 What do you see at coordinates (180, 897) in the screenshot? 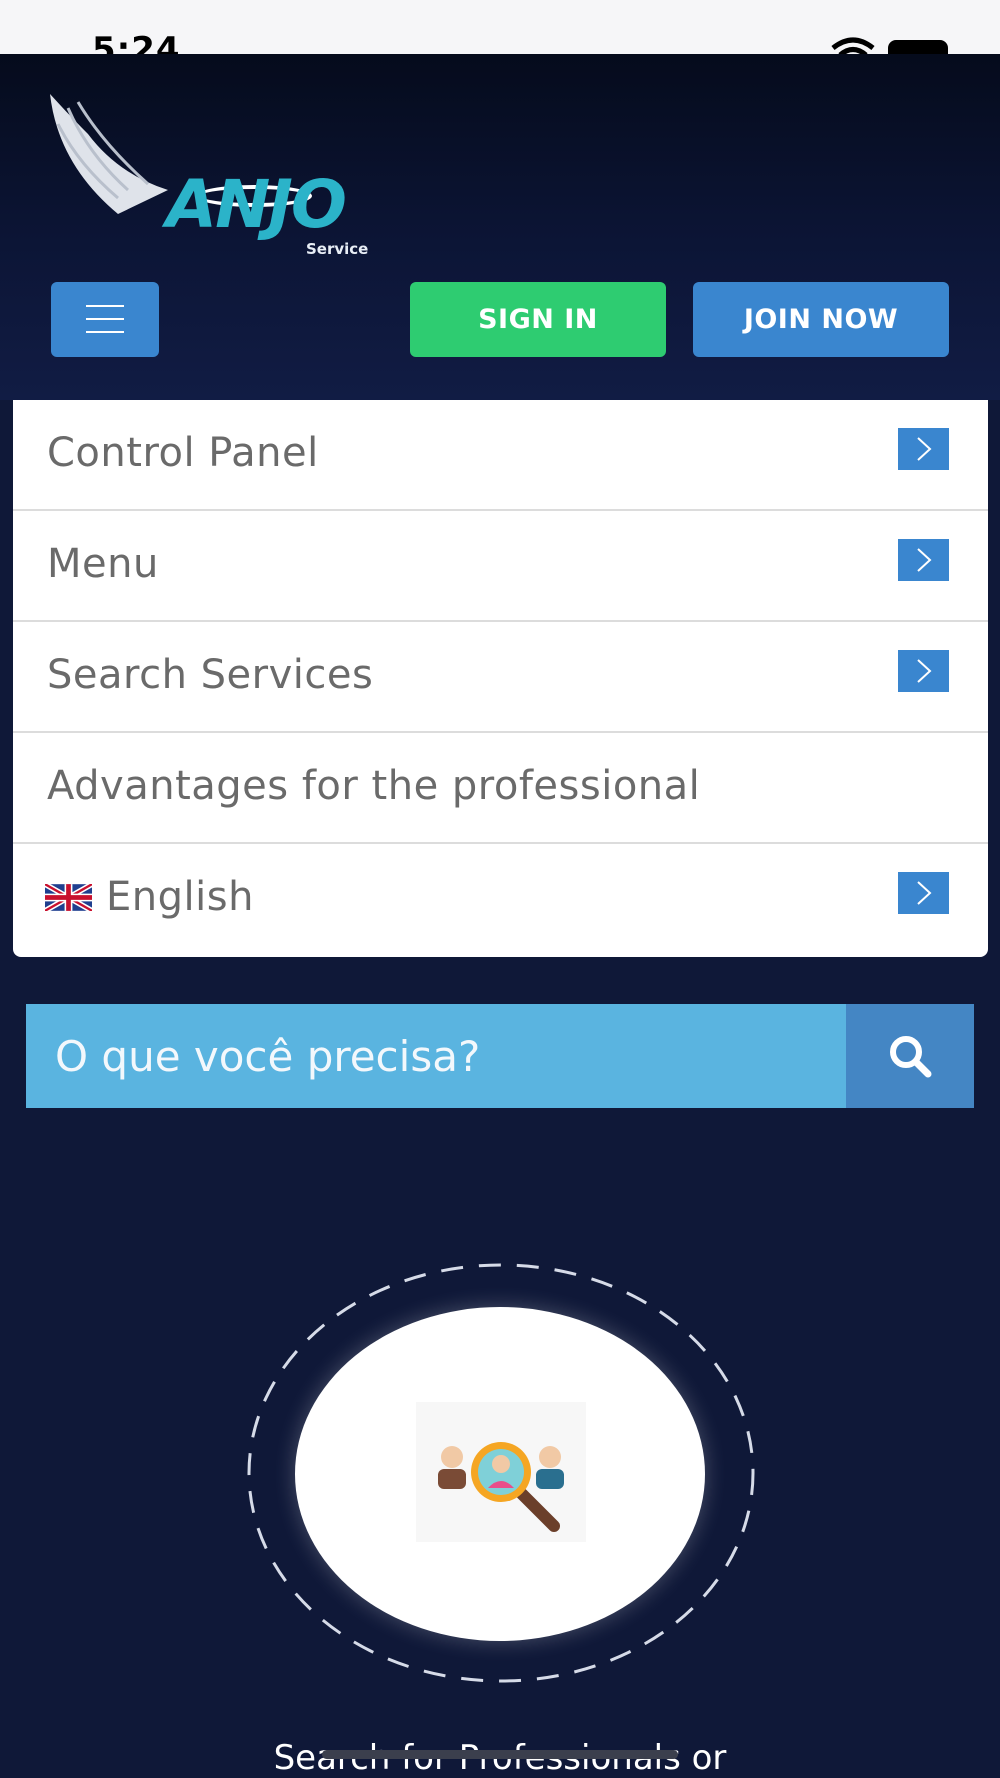
I see `menu-item-label: English` at bounding box center [180, 897].